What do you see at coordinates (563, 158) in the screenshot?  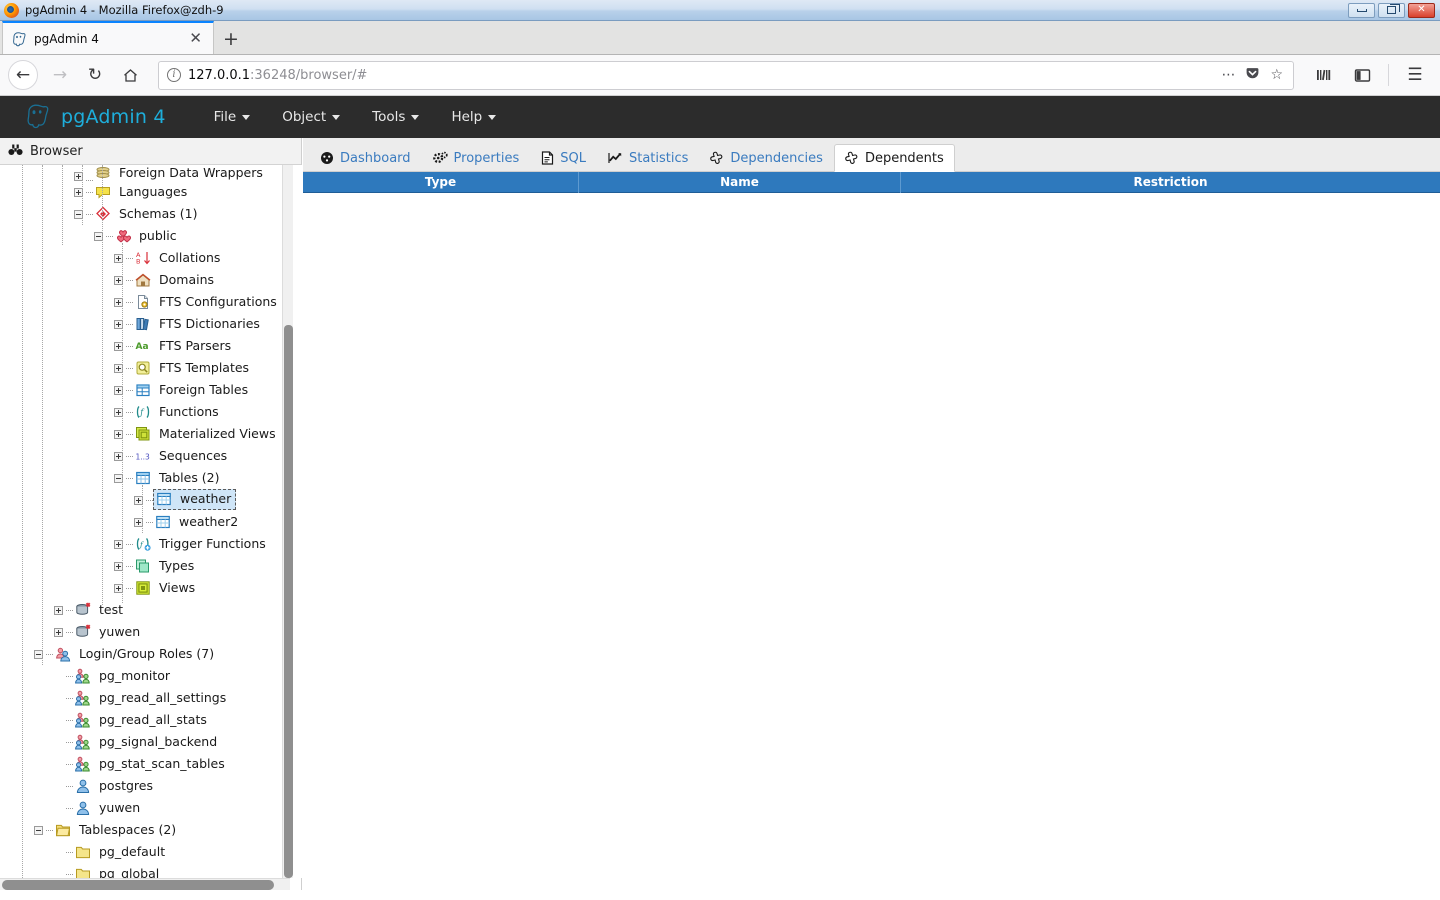 I see `tab-sql: SQL` at bounding box center [563, 158].